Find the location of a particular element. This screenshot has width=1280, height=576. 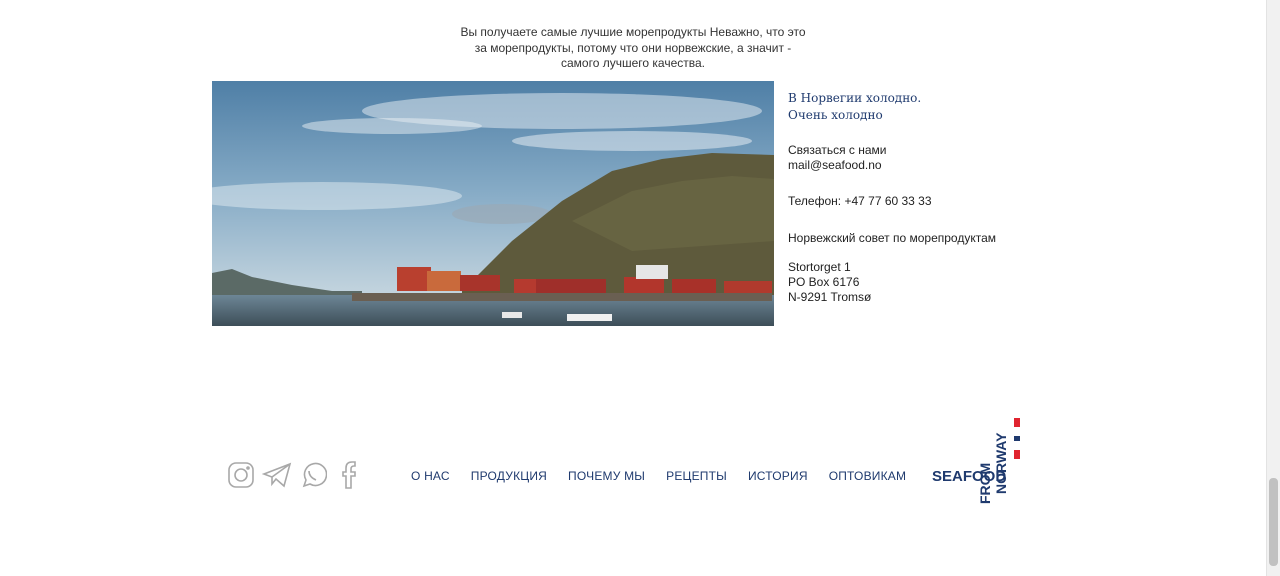

address-line-1: Stortorget 1 is located at coordinates (819, 267).